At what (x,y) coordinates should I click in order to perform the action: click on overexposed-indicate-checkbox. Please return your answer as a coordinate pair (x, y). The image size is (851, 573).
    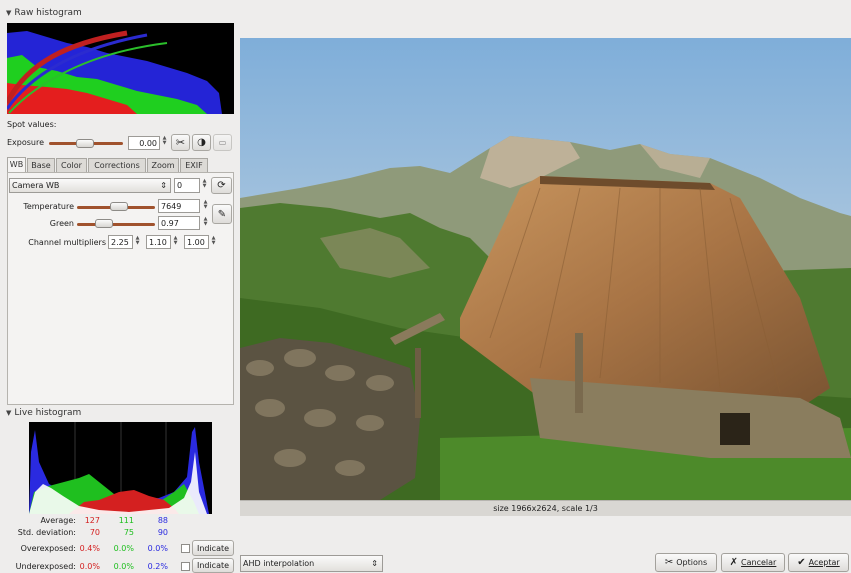
    Looking at the image, I should click on (185, 548).